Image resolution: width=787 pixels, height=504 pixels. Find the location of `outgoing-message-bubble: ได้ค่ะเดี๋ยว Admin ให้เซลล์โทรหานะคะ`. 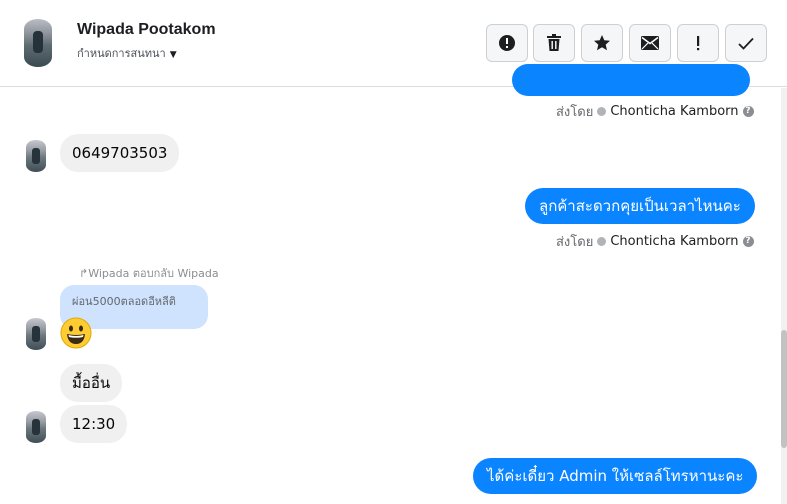

outgoing-message-bubble: ได้ค่ะเดี๋ยว Admin ให้เซลล์โทรหานะคะ is located at coordinates (615, 476).